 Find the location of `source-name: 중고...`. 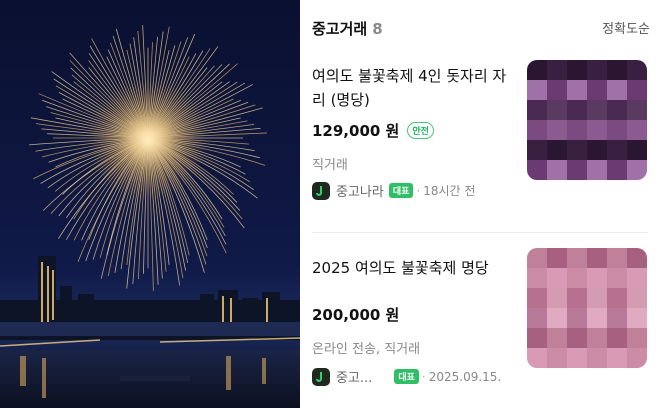

source-name: 중고... is located at coordinates (354, 378).